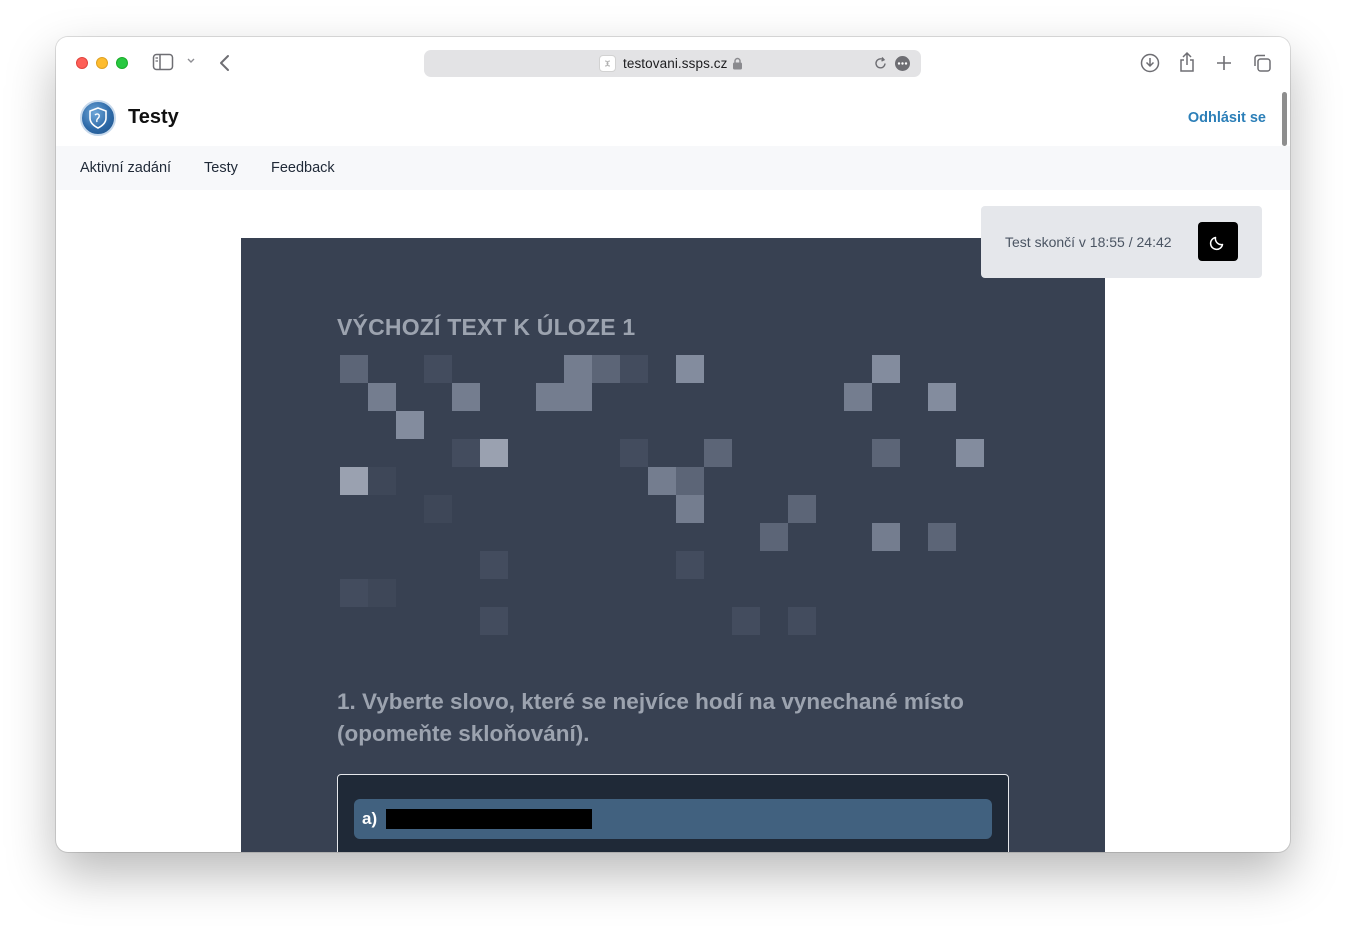  What do you see at coordinates (607, 63) in the screenshot?
I see `site-favicon-icon` at bounding box center [607, 63].